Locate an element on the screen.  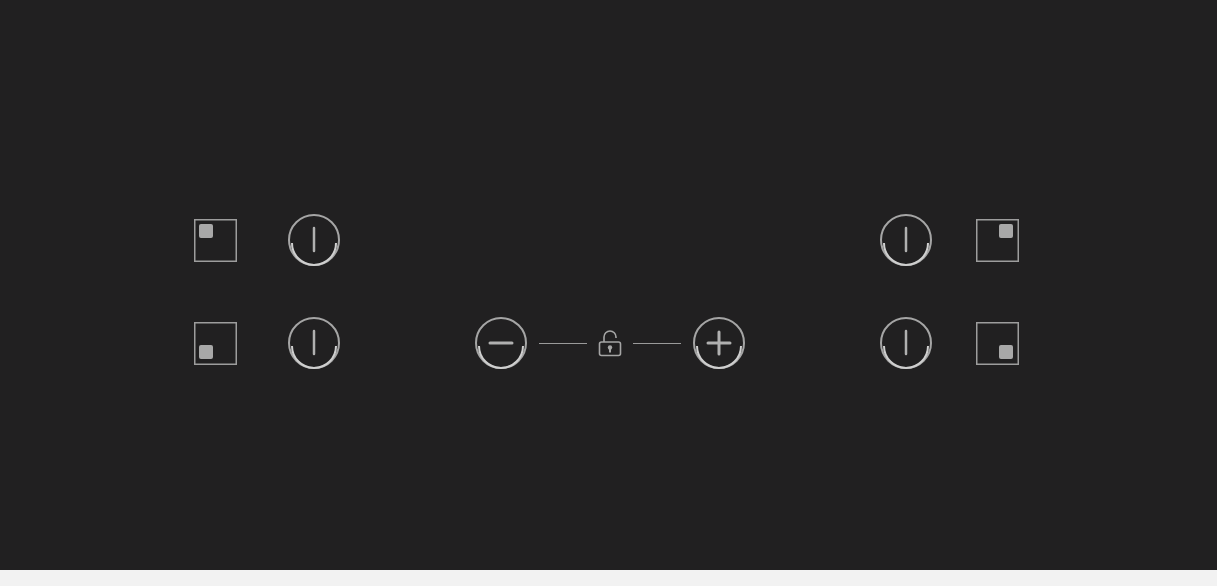
minus-button is located at coordinates (501, 343).